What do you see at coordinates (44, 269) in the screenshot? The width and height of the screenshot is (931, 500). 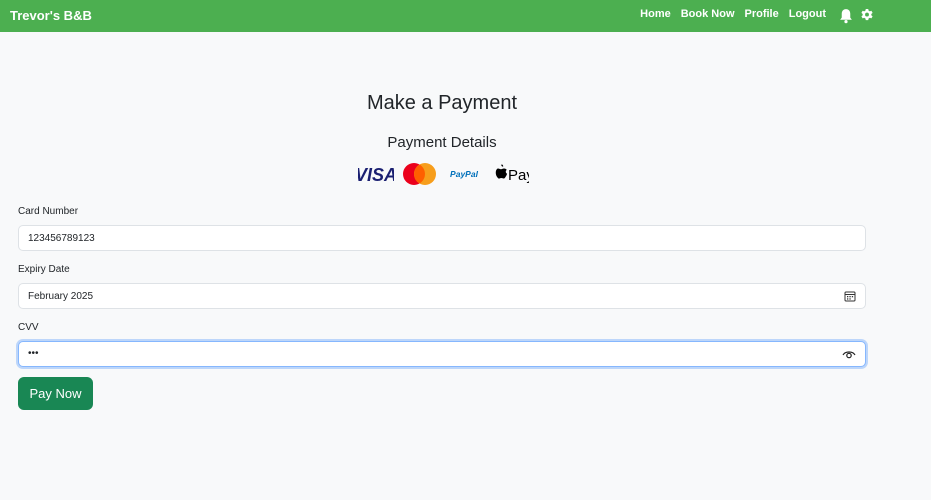 I see `expiry-date-label: Expiry Date` at bounding box center [44, 269].